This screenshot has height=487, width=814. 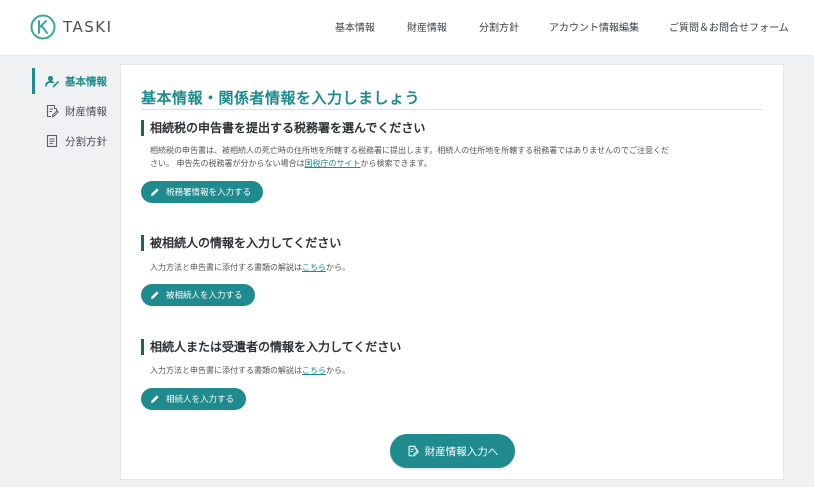 I want to click on button-label: 被相続人を入力する, so click(x=204, y=296).